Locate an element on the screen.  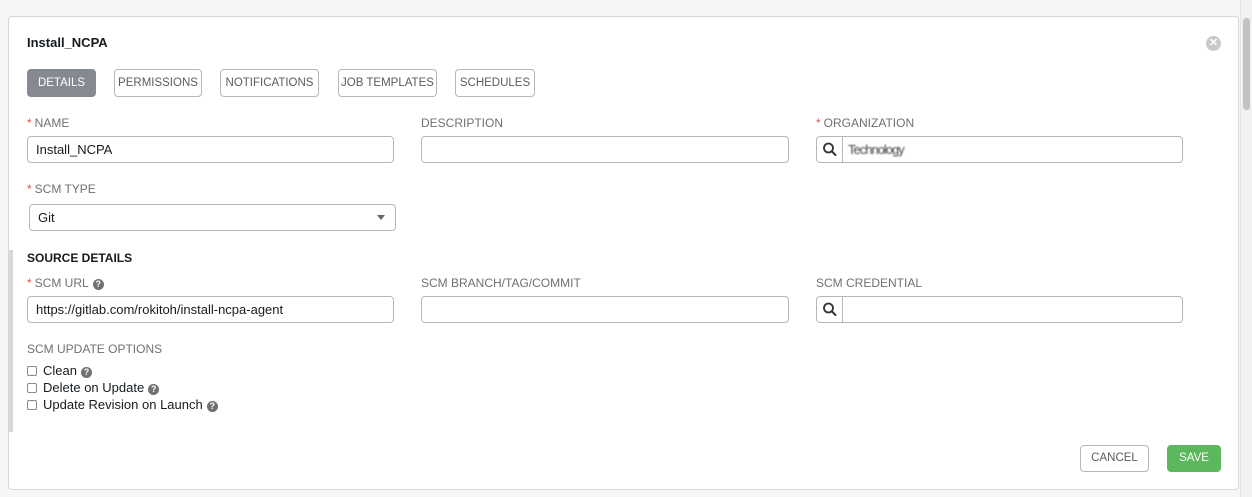
update-revision-on-launch-label: Update Revision on Launch is located at coordinates (123, 404).